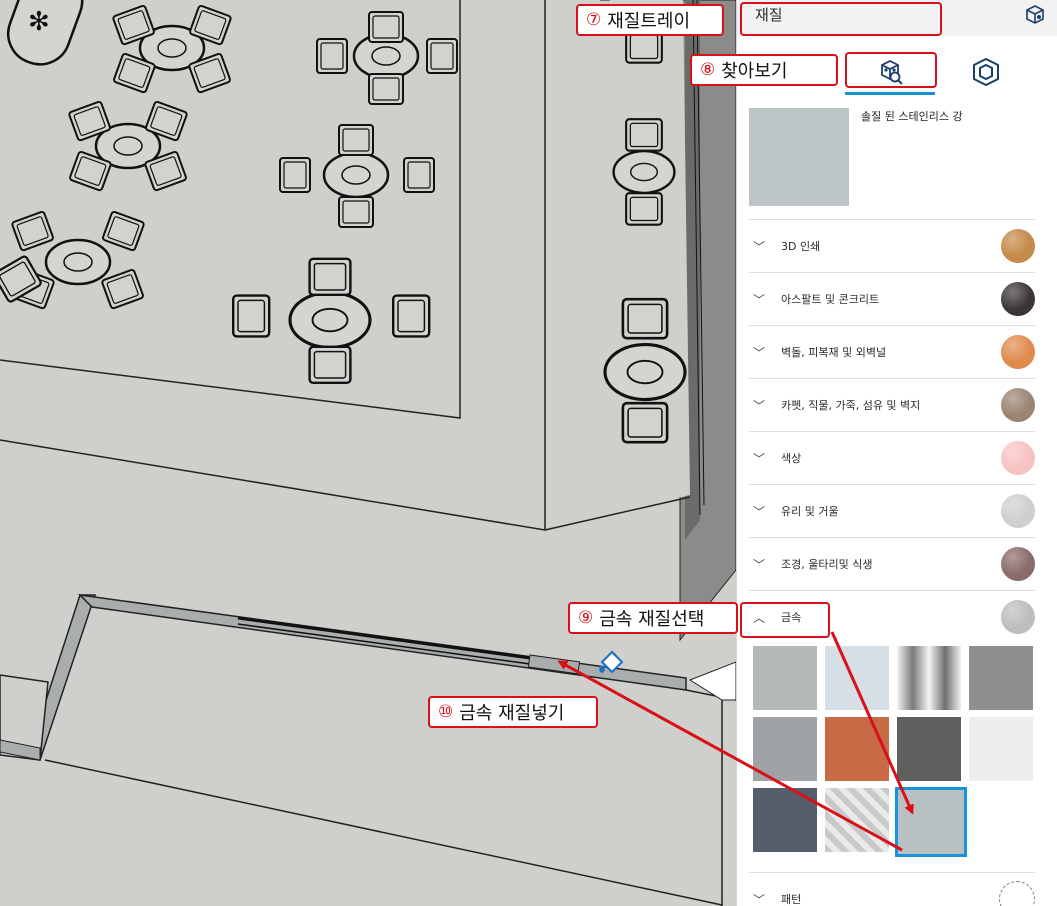  I want to click on metal-category-highlight, so click(785, 620).